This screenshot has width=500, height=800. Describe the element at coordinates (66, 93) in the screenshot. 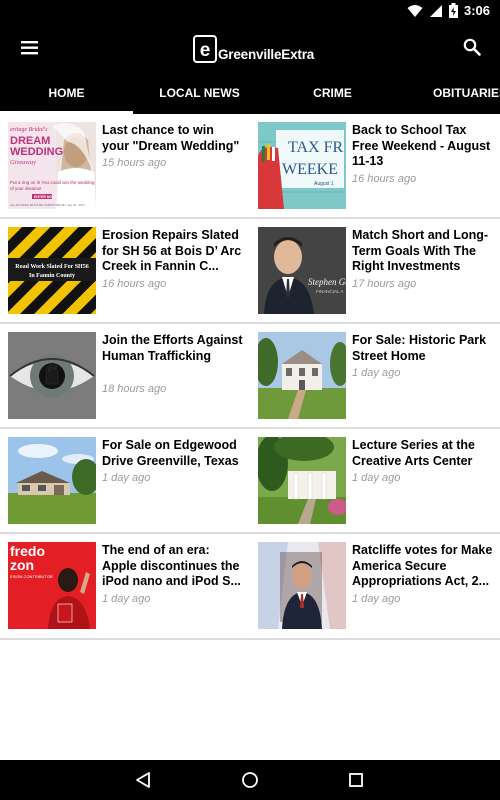

I see `tab-home: HOME` at that location.